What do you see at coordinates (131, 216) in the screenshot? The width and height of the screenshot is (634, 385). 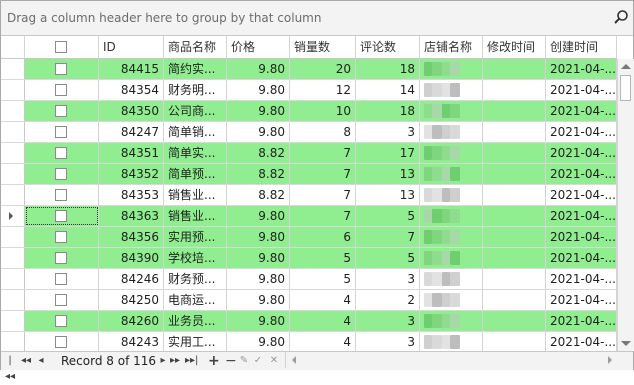 I see `cell-id: 84363` at bounding box center [131, 216].